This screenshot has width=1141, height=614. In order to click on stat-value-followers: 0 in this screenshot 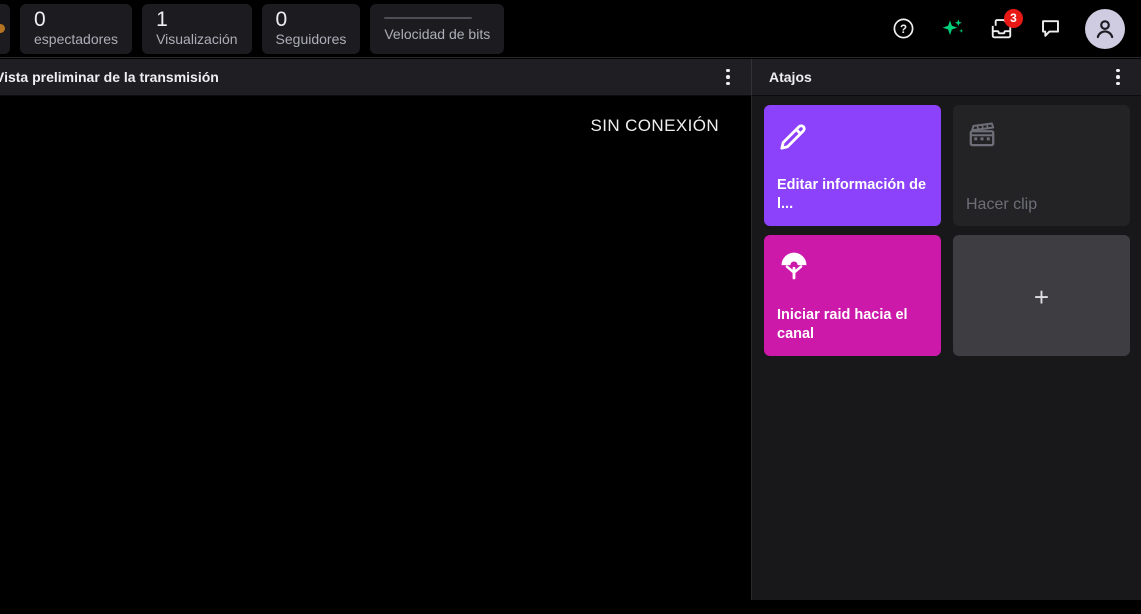, I will do `click(281, 19)`.